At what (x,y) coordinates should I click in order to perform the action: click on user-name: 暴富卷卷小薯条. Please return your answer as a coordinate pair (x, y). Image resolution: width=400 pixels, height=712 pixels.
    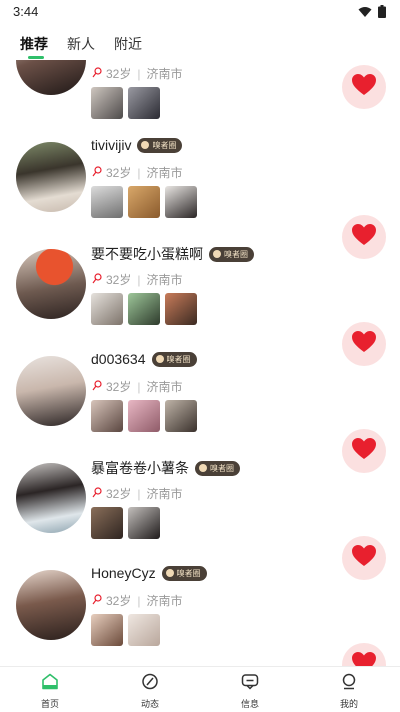
    Looking at the image, I should click on (140, 468).